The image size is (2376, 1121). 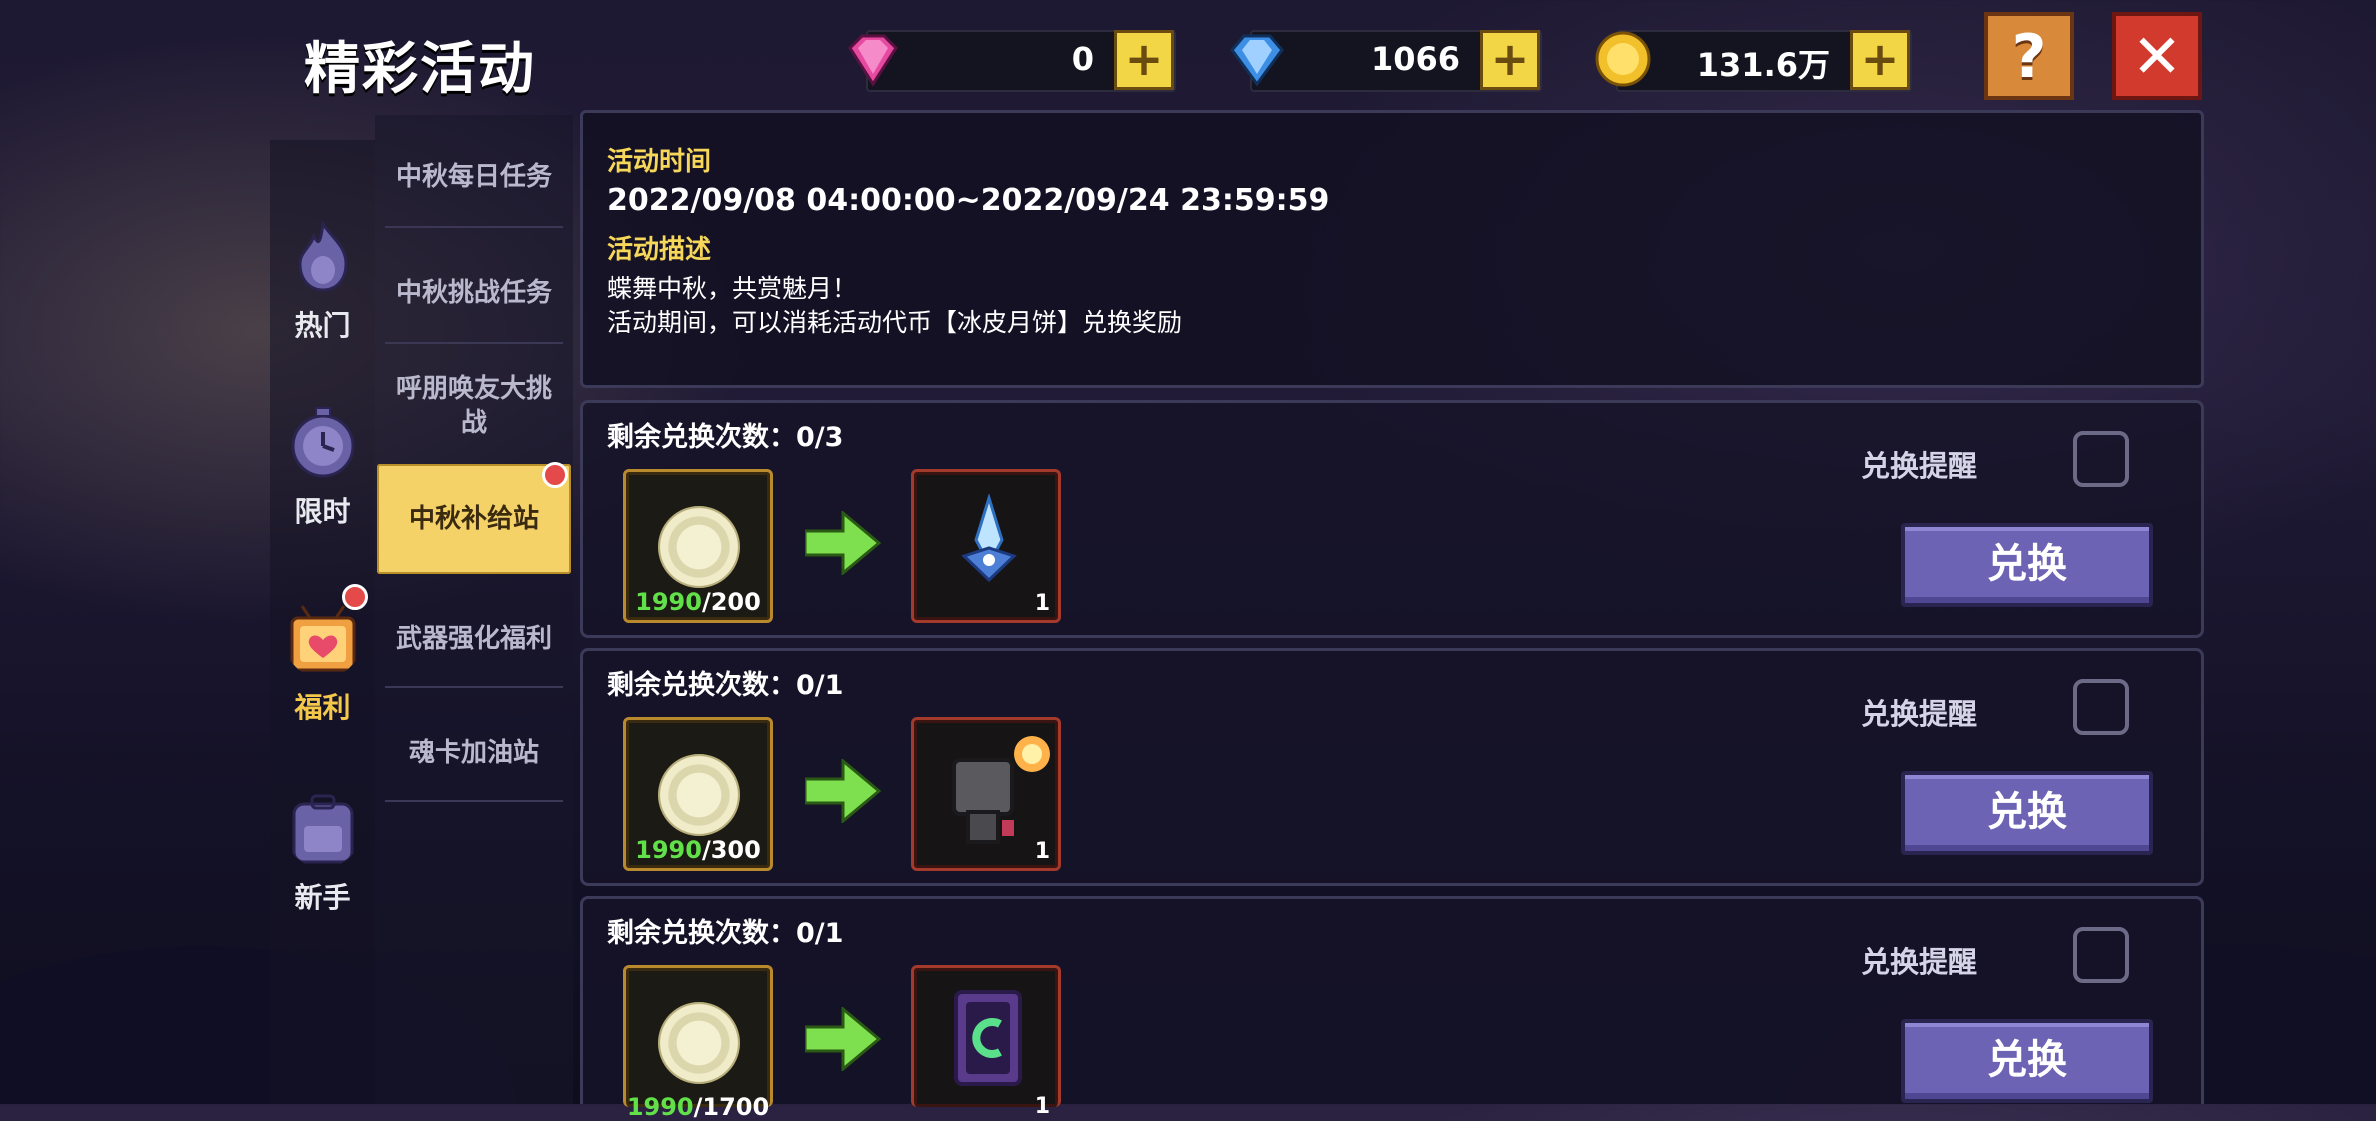 I want to click on cost-item-slot: 1990/1700, so click(x=698, y=1043).